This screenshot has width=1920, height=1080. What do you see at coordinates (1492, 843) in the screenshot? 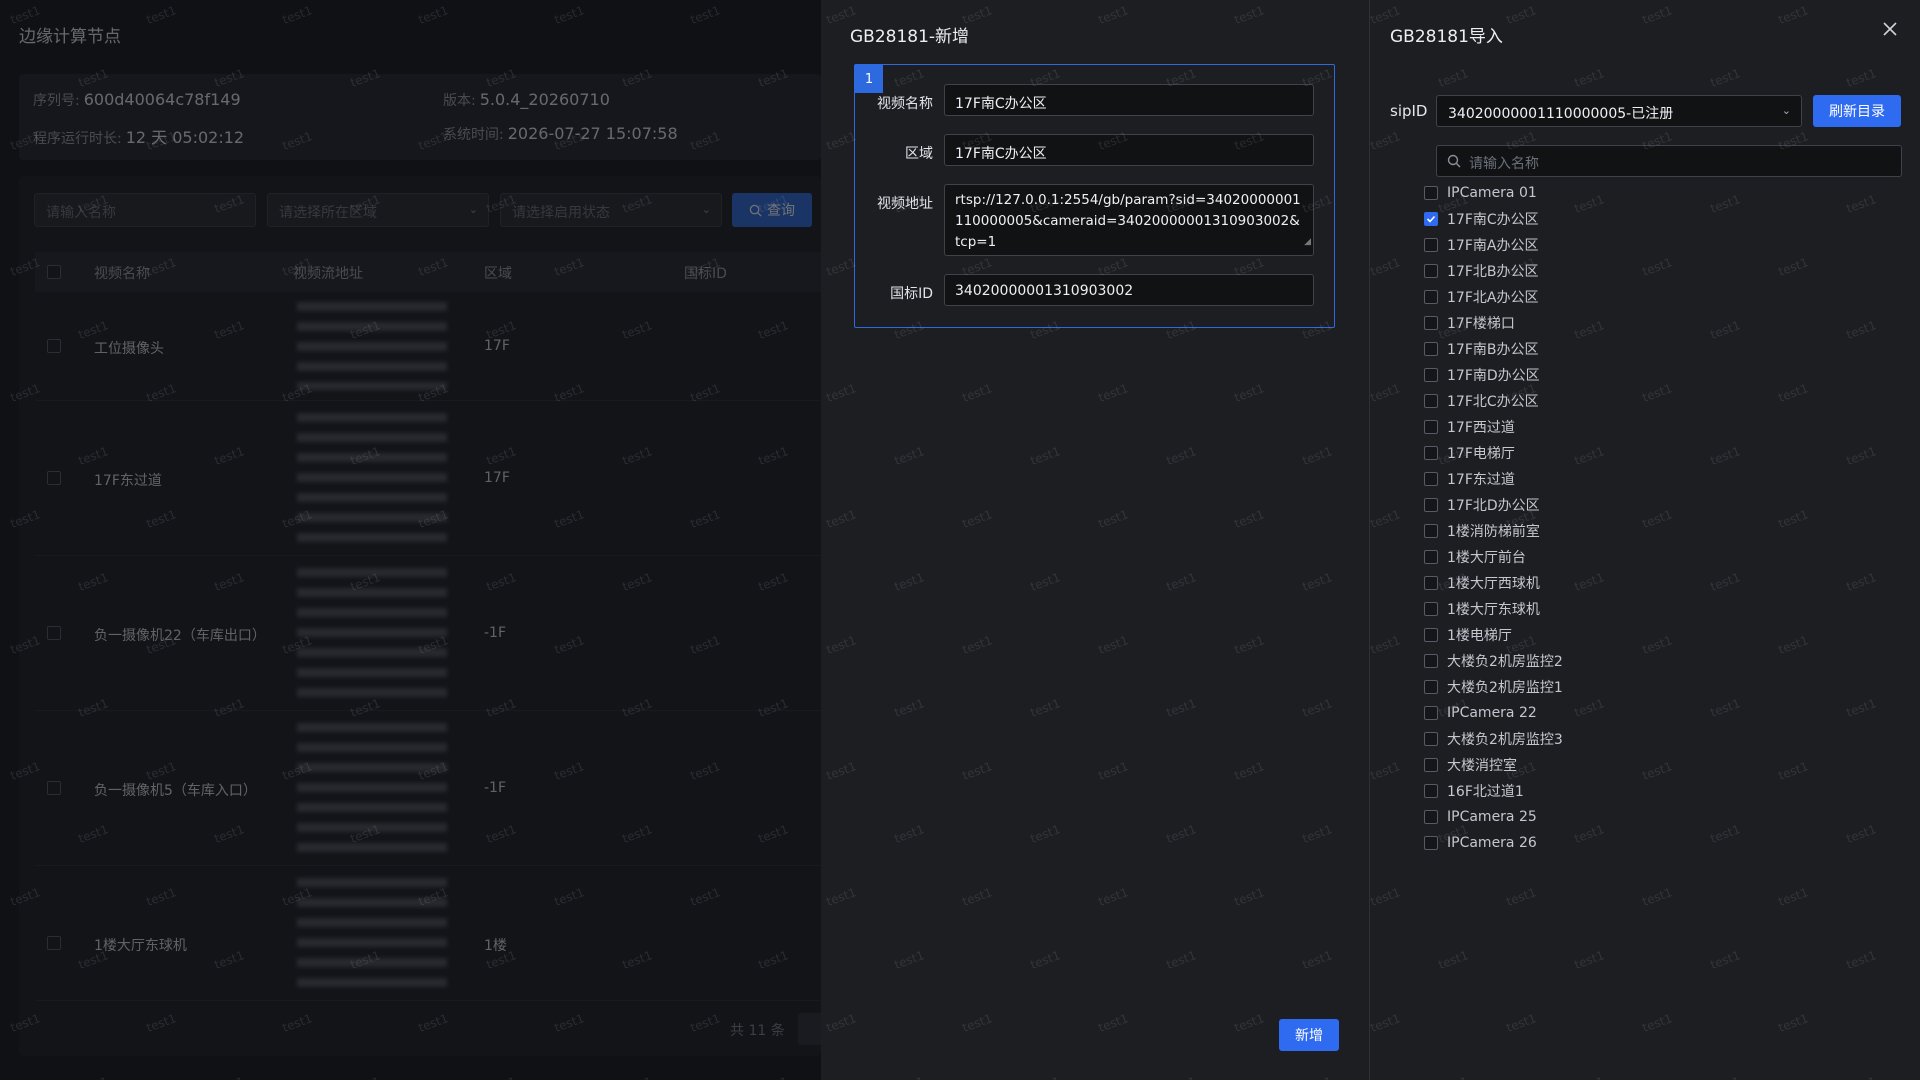
I see `device-label: IPCamera 26` at bounding box center [1492, 843].